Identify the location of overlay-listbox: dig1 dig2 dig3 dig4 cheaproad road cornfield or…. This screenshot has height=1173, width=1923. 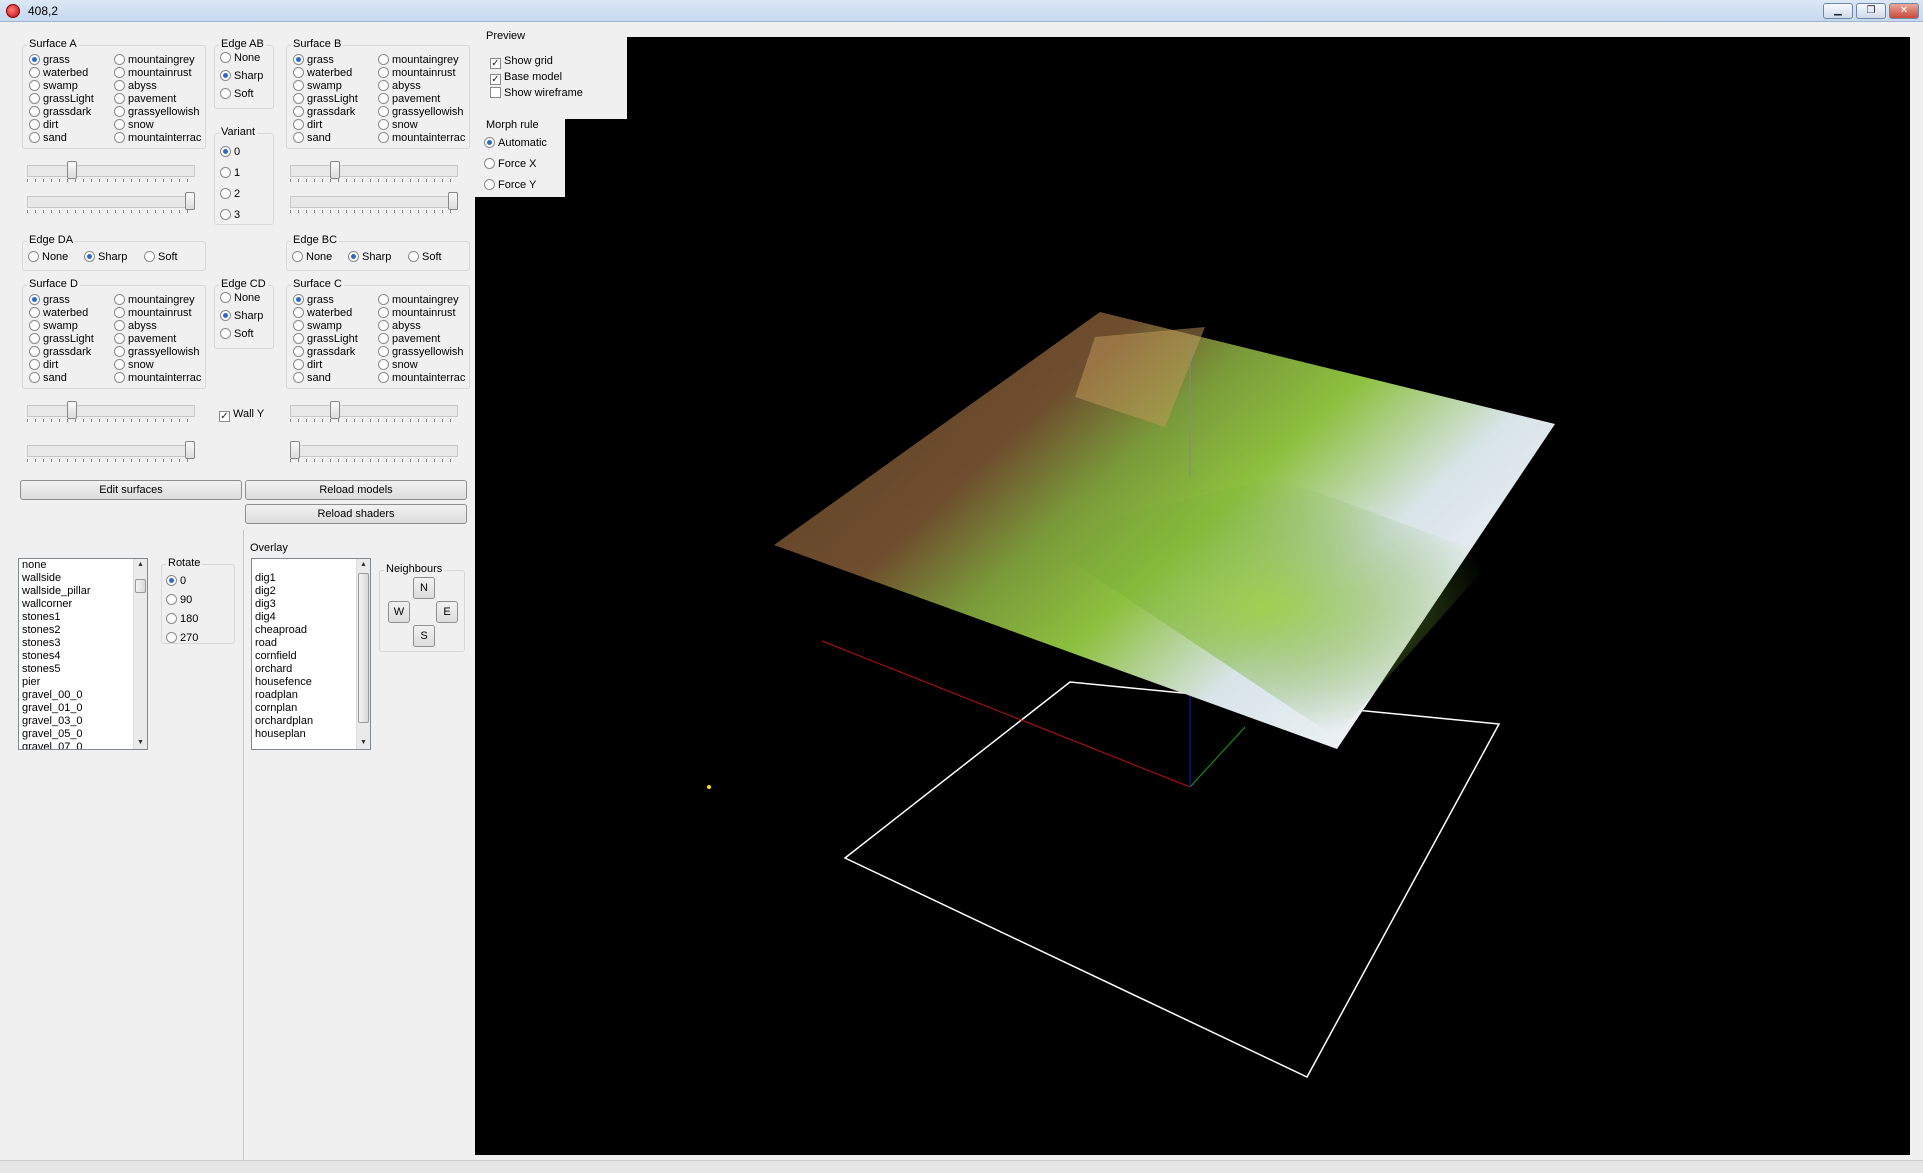
(311, 654).